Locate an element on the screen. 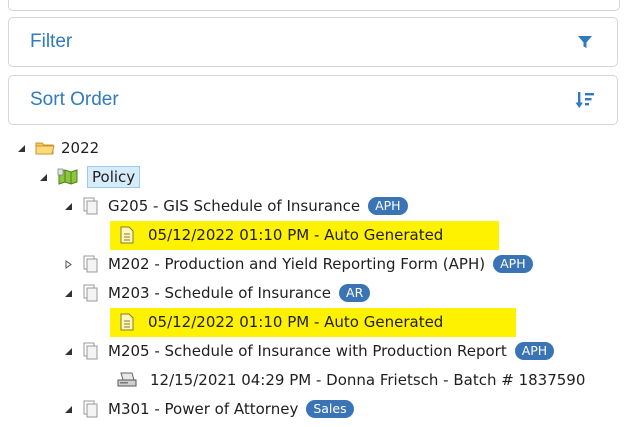 Image resolution: width=643 pixels, height=427 pixels. folder-icon is located at coordinates (45, 148).